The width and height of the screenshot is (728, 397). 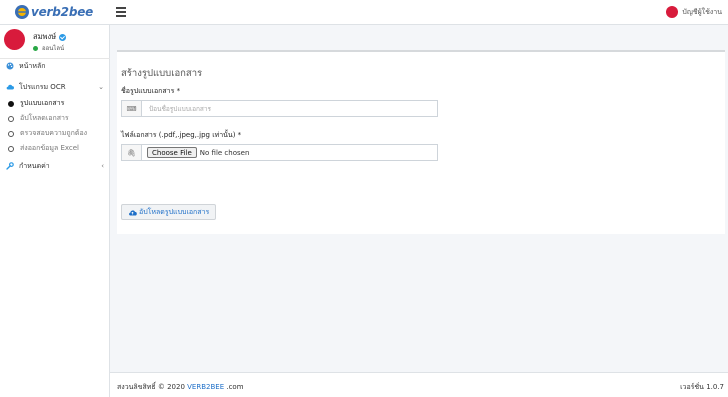 What do you see at coordinates (174, 211) in the screenshot?
I see `upload-button-label: อัปโหลดรูปแบบเอกสาร` at bounding box center [174, 211].